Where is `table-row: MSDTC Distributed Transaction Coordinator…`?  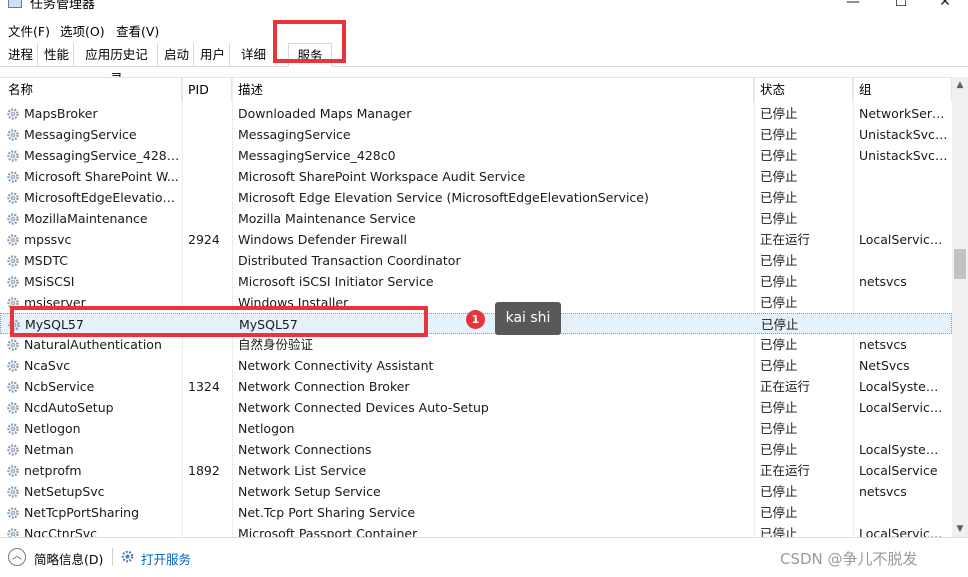
table-row: MSDTC Distributed Transaction Coordinator… is located at coordinates (476, 260).